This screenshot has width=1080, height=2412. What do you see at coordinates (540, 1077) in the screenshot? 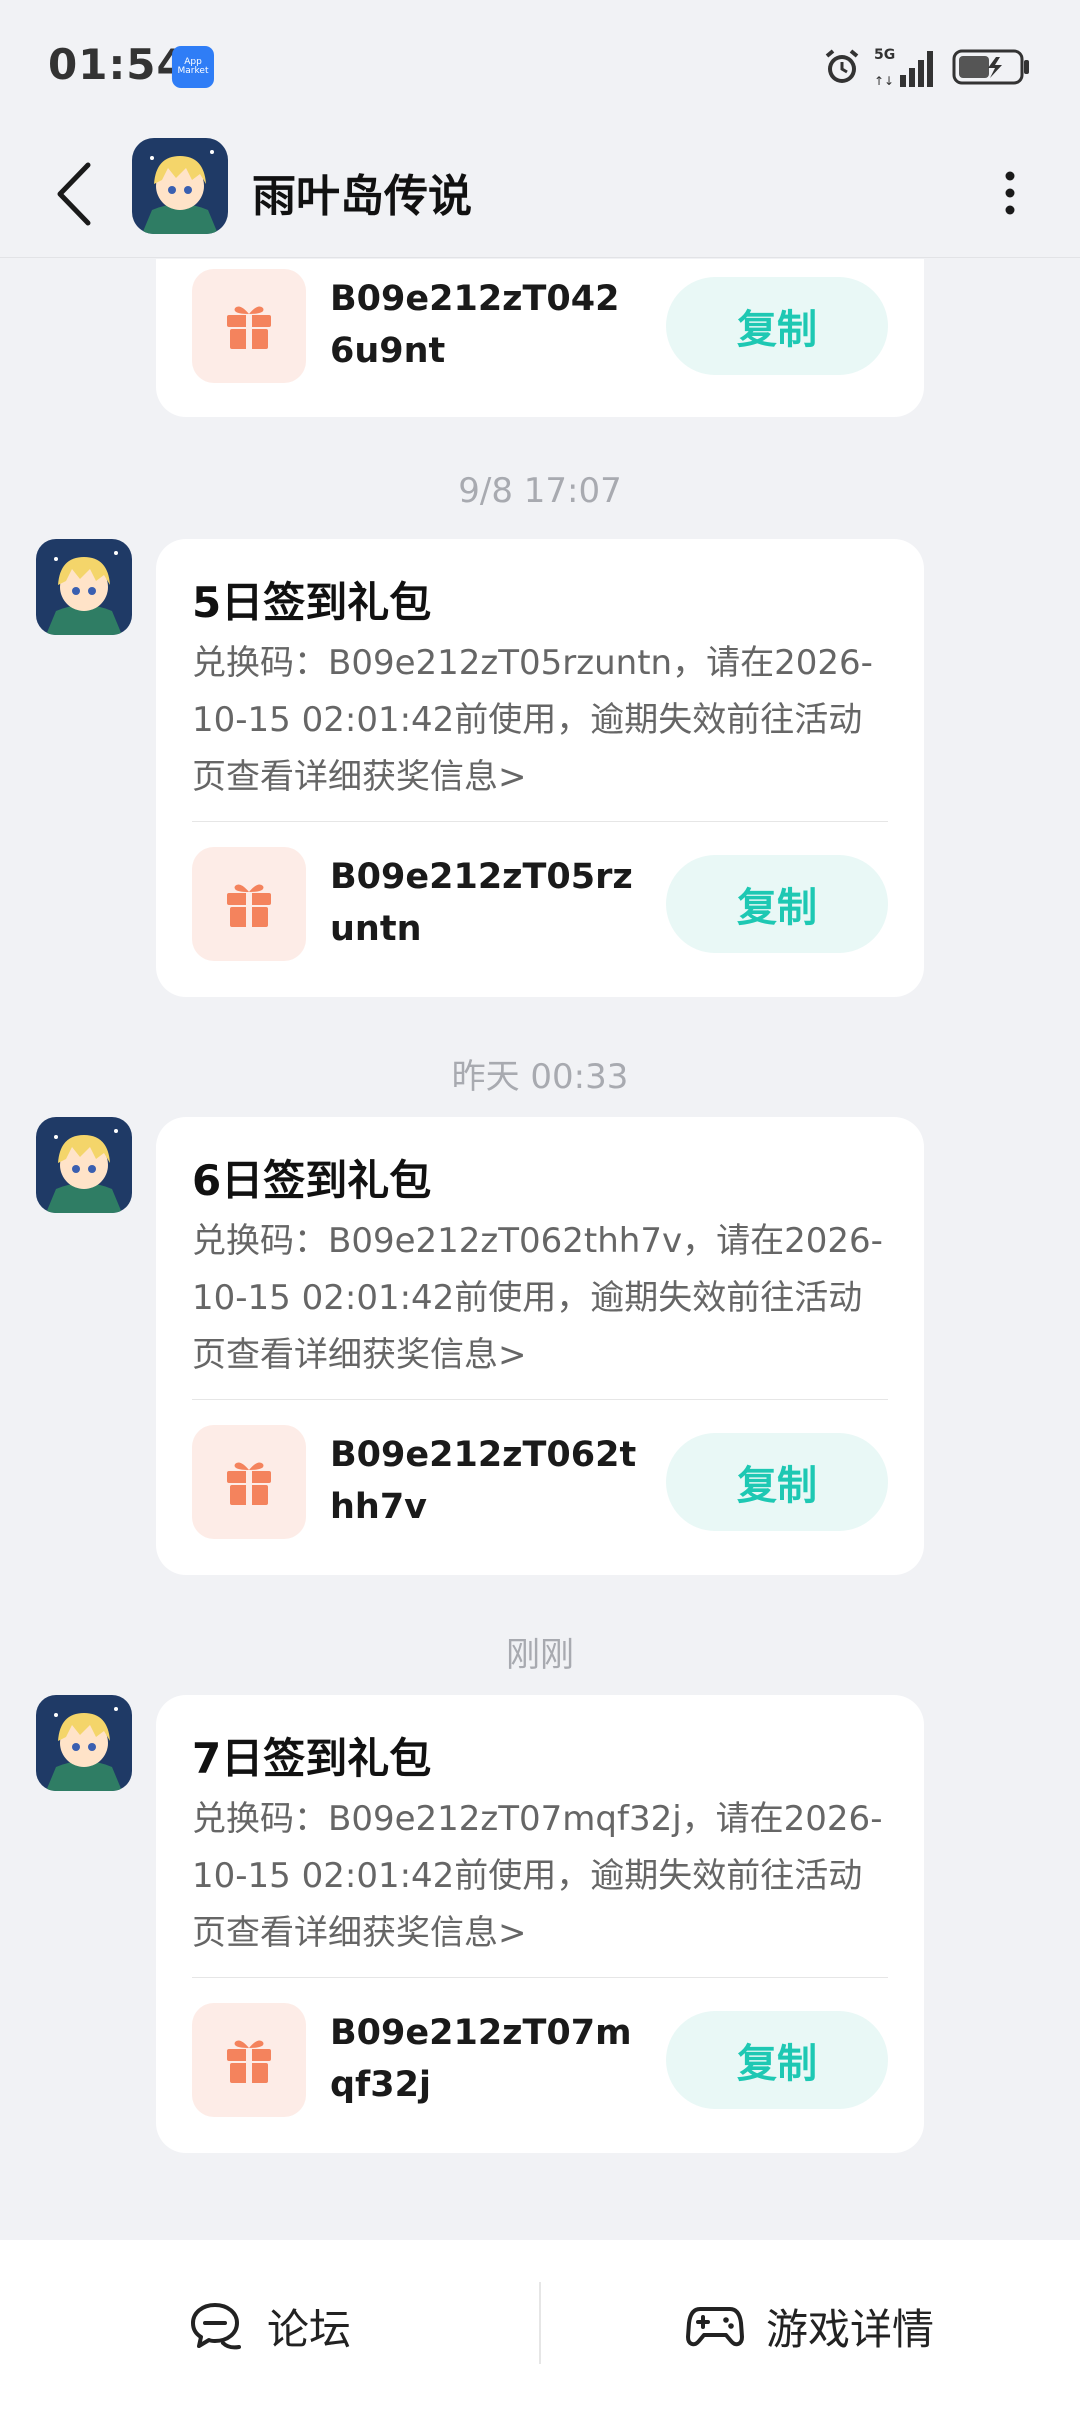
I see `message-timestamp: 昨天 00:33` at bounding box center [540, 1077].